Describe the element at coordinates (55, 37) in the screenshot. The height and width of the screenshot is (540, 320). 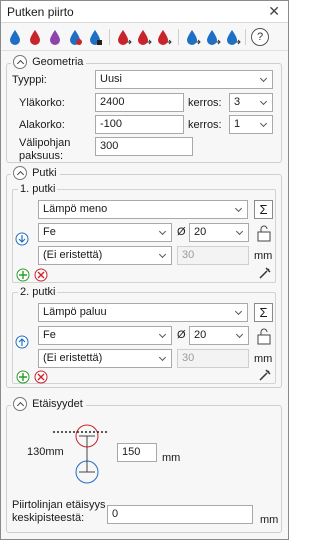
I see `purple-drop-icon` at that location.